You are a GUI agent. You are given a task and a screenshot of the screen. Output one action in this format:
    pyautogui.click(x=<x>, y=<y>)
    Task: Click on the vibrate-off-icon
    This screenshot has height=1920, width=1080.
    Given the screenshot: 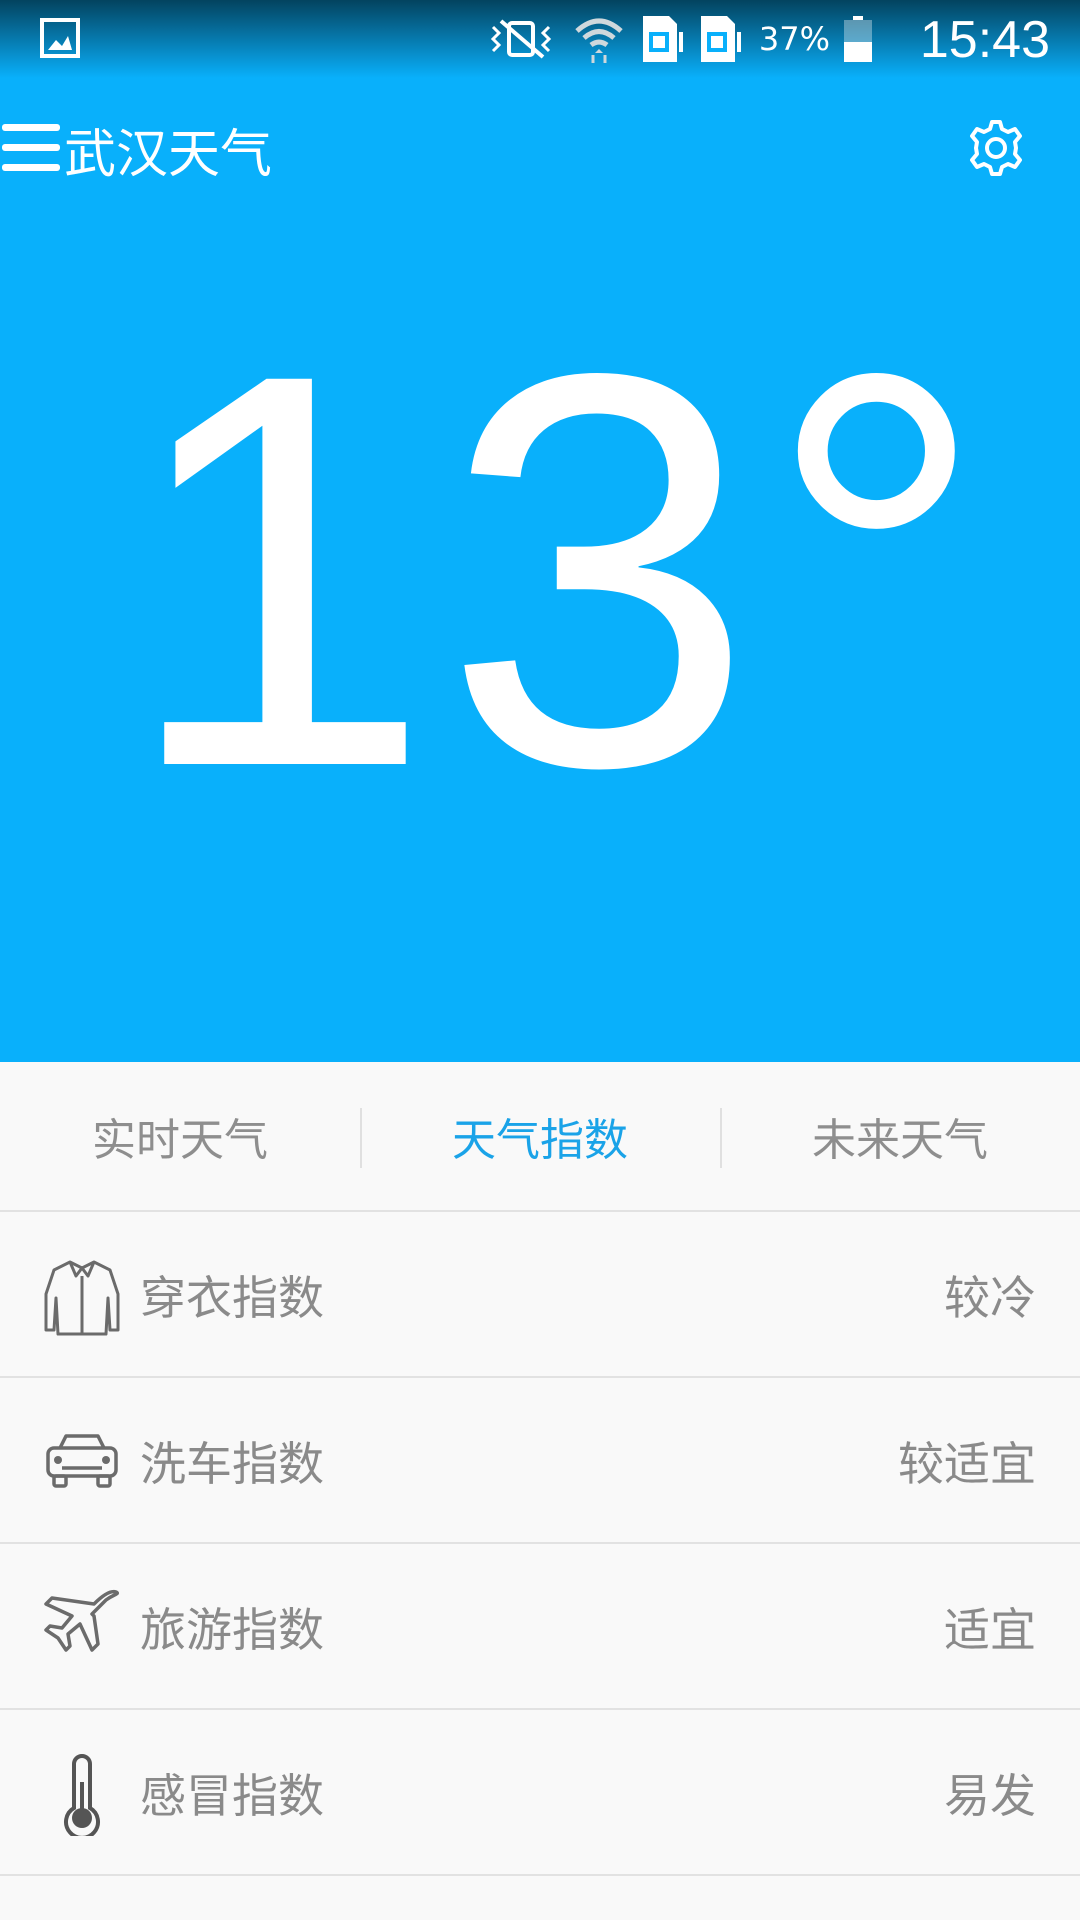 What is the action you would take?
    pyautogui.click(x=520, y=39)
    